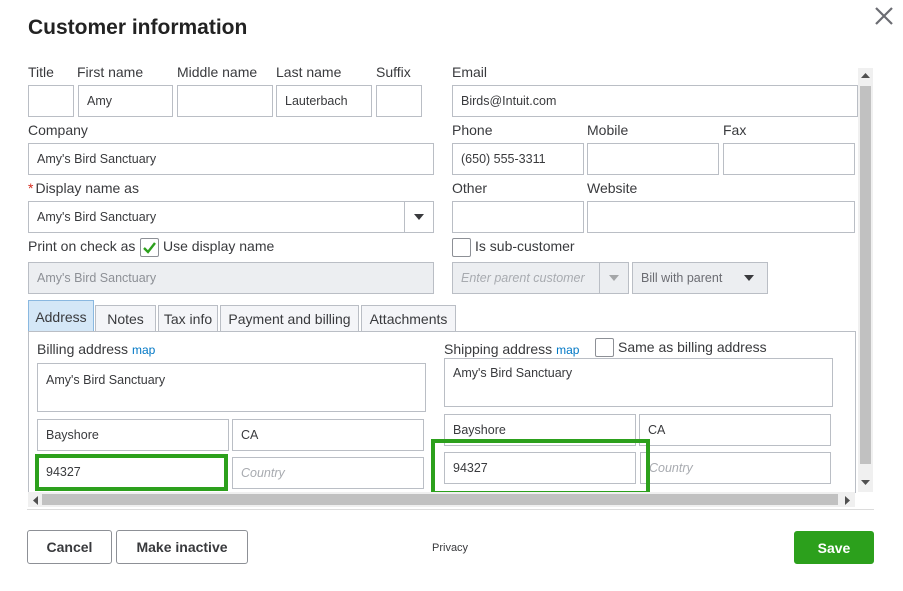  Describe the element at coordinates (523, 278) in the screenshot. I see `parent-customer-placeholder: Enter parent customer` at that location.